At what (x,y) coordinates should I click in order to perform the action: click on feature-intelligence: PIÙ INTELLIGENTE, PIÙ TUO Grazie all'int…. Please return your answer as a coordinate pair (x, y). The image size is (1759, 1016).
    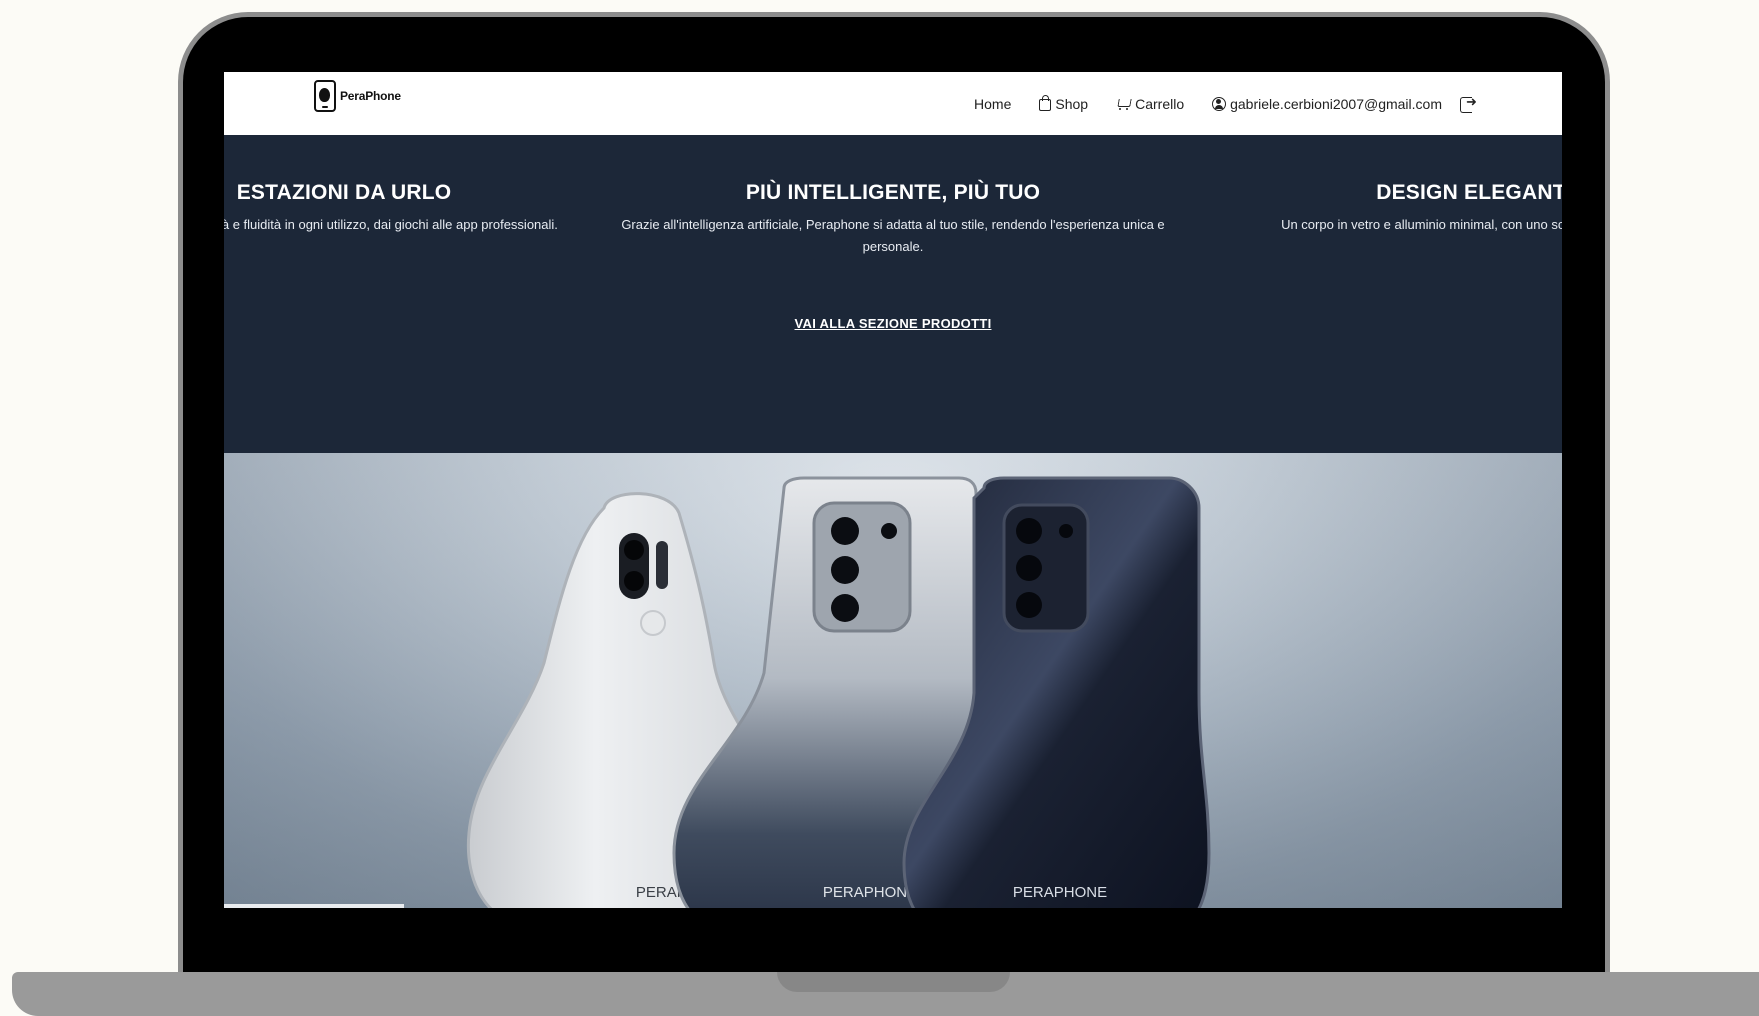
    Looking at the image, I should click on (893, 219).